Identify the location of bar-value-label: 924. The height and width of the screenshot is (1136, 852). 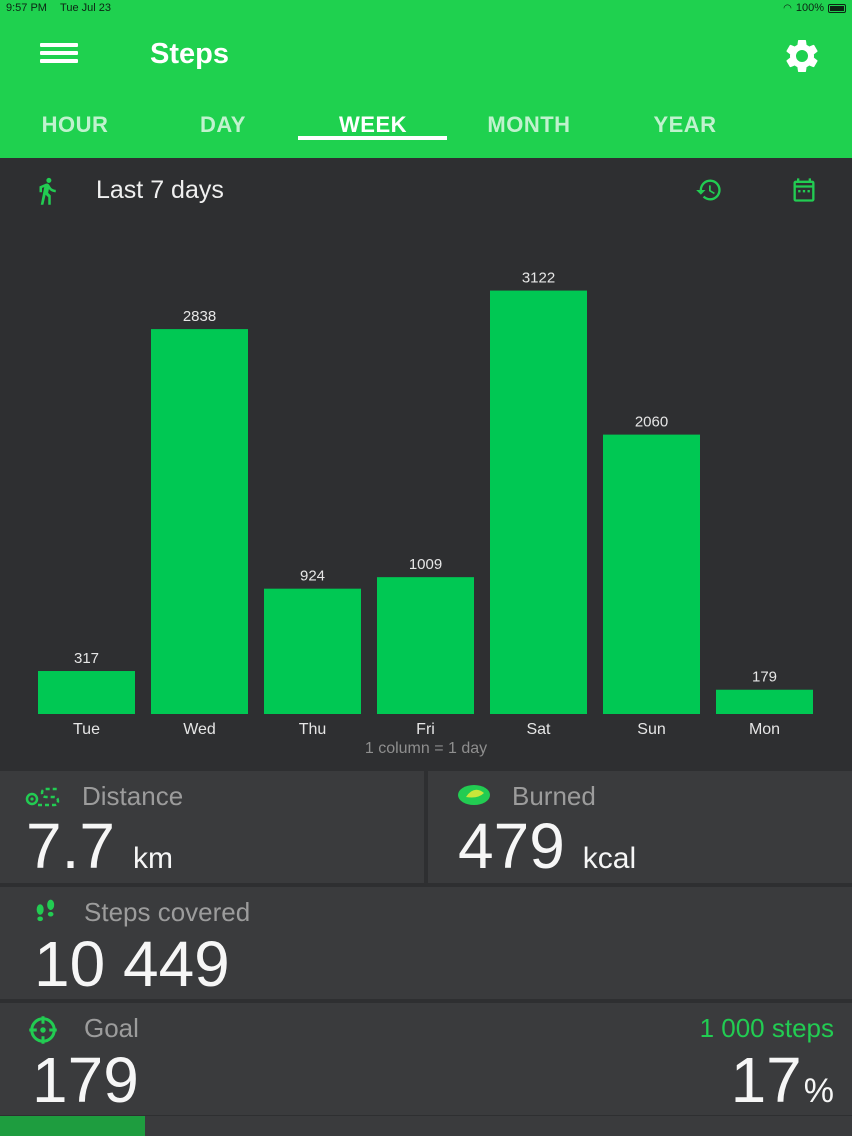
(312, 576).